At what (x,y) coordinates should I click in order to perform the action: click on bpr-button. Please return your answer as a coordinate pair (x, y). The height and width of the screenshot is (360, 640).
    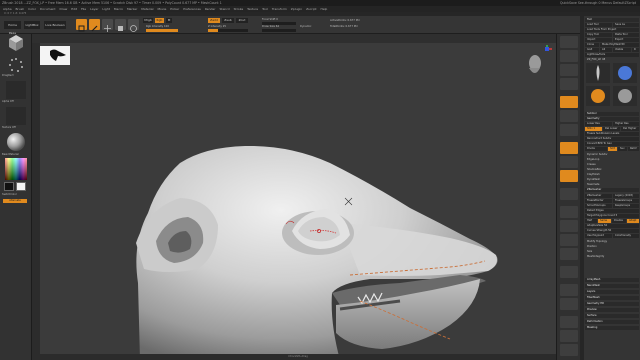
    Looking at the image, I should click on (569, 42).